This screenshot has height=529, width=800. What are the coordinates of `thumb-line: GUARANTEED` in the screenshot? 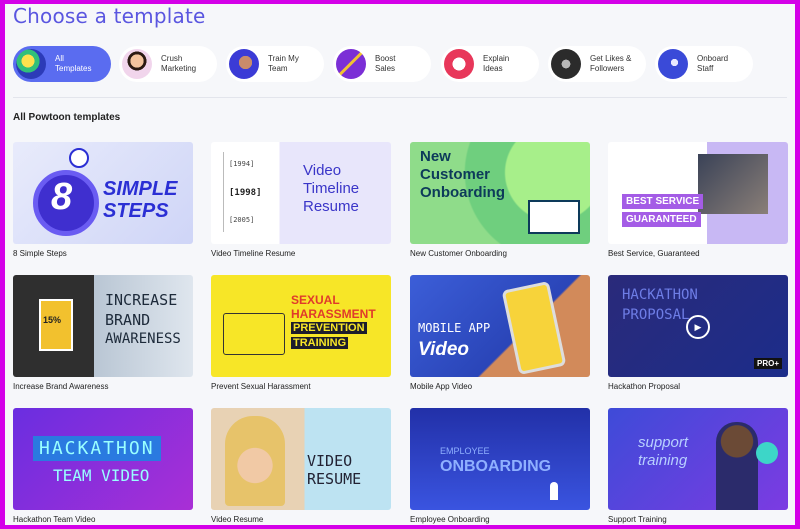 It's located at (661, 219).